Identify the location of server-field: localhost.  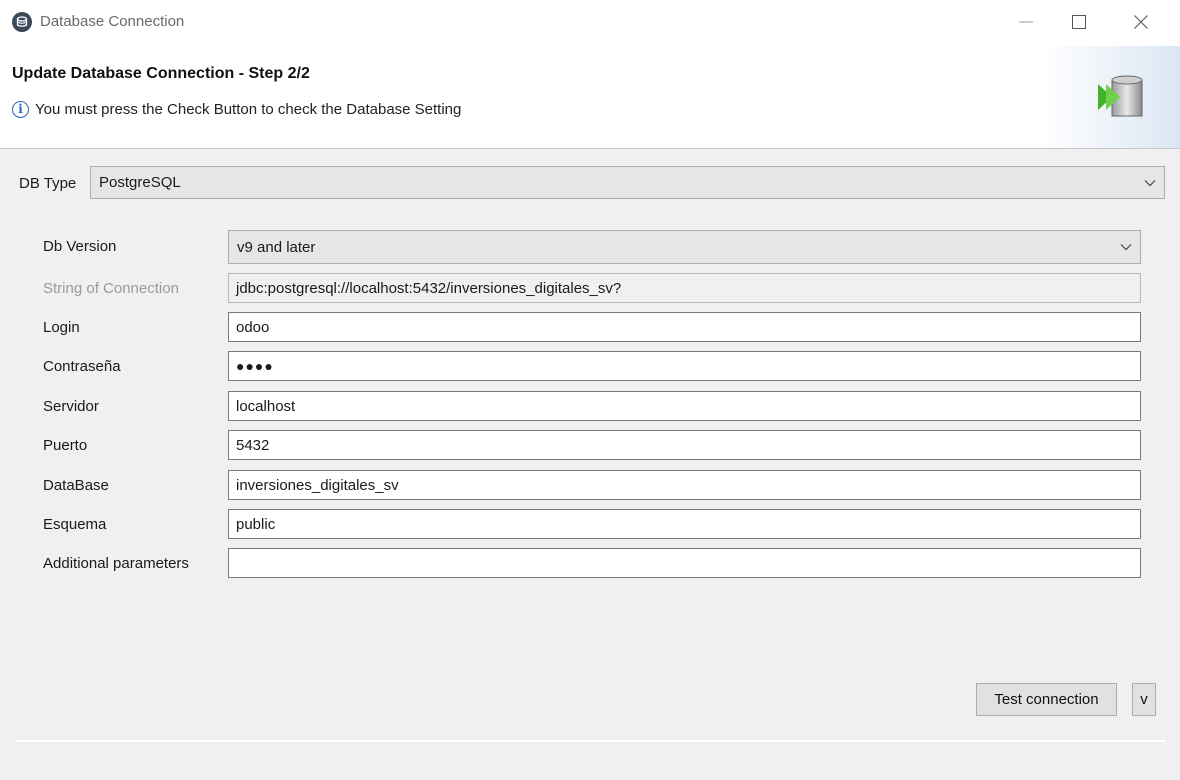
(684, 406).